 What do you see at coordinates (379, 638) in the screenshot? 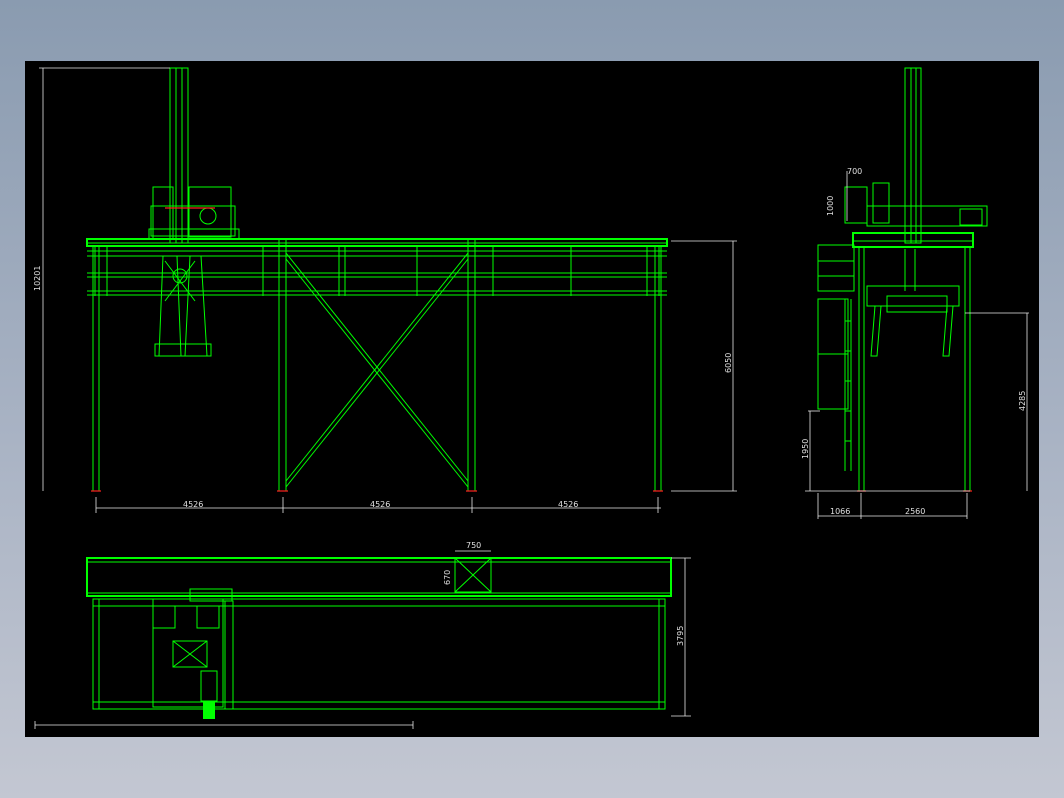
I see `top-view` at bounding box center [379, 638].